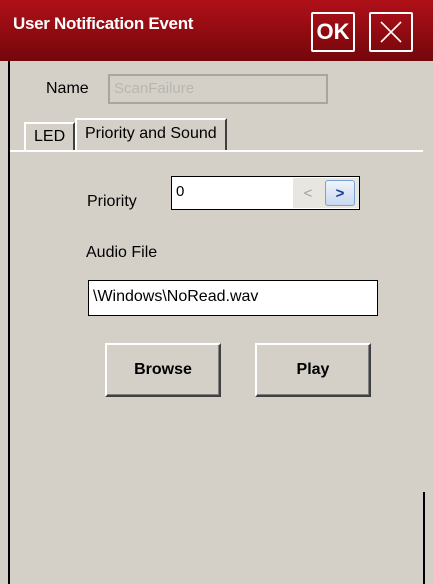 The image size is (433, 584). I want to click on play-button: Play, so click(313, 370).